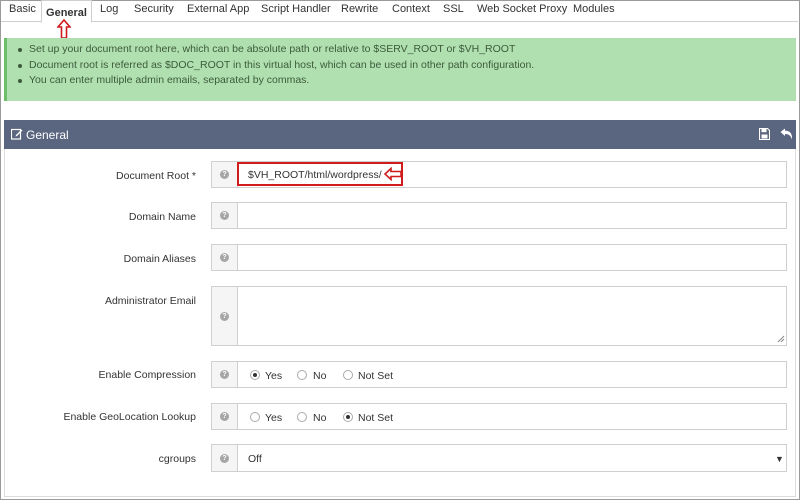  Describe the element at coordinates (64, 29) in the screenshot. I see `annotation-up-arrow-icon` at that location.